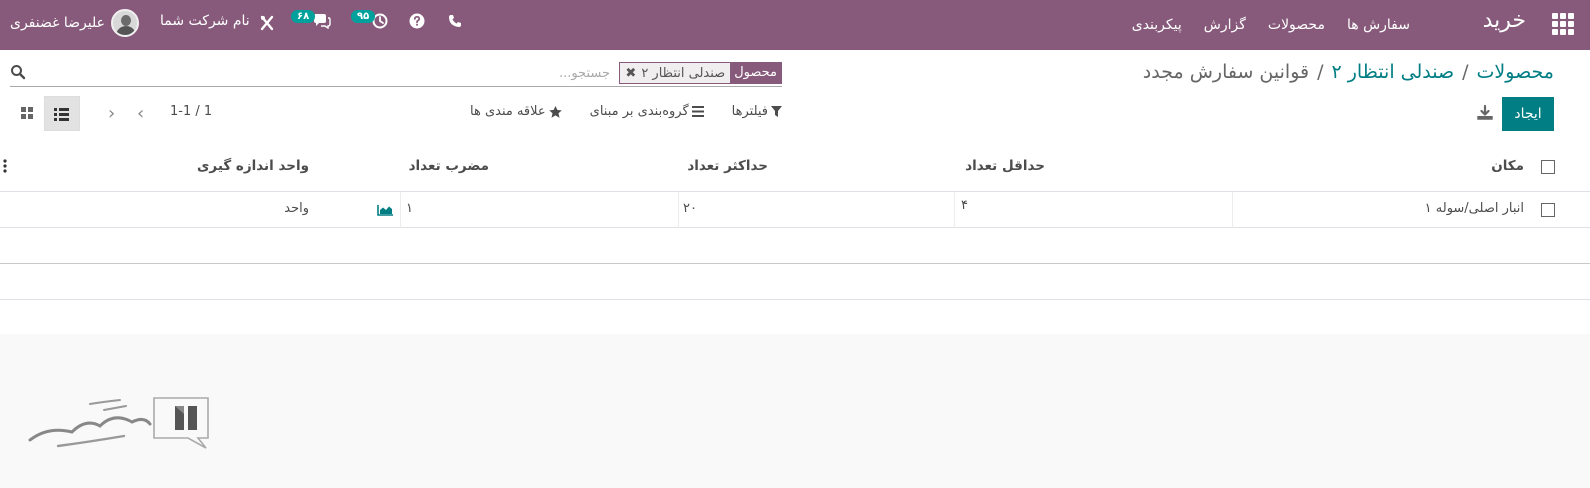 Image resolution: width=1590 pixels, height=488 pixels. I want to click on column-uom: واحد اندازه گیری, so click(253, 166).